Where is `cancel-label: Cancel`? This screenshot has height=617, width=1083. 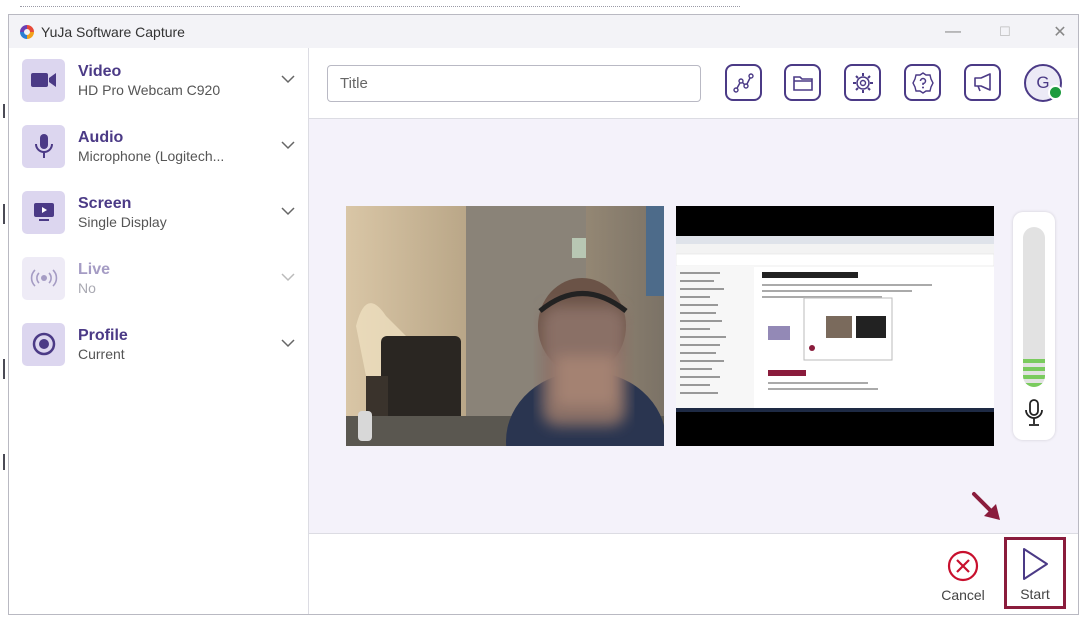 cancel-label: Cancel is located at coordinates (963, 595).